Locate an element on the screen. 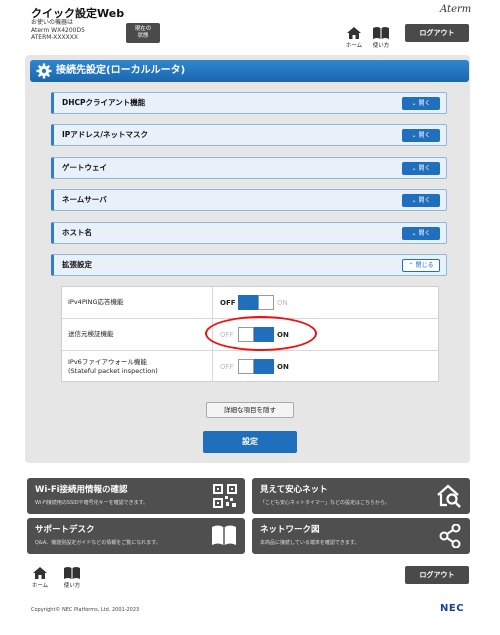  footer-home-button: ホーム is located at coordinates (40, 577).